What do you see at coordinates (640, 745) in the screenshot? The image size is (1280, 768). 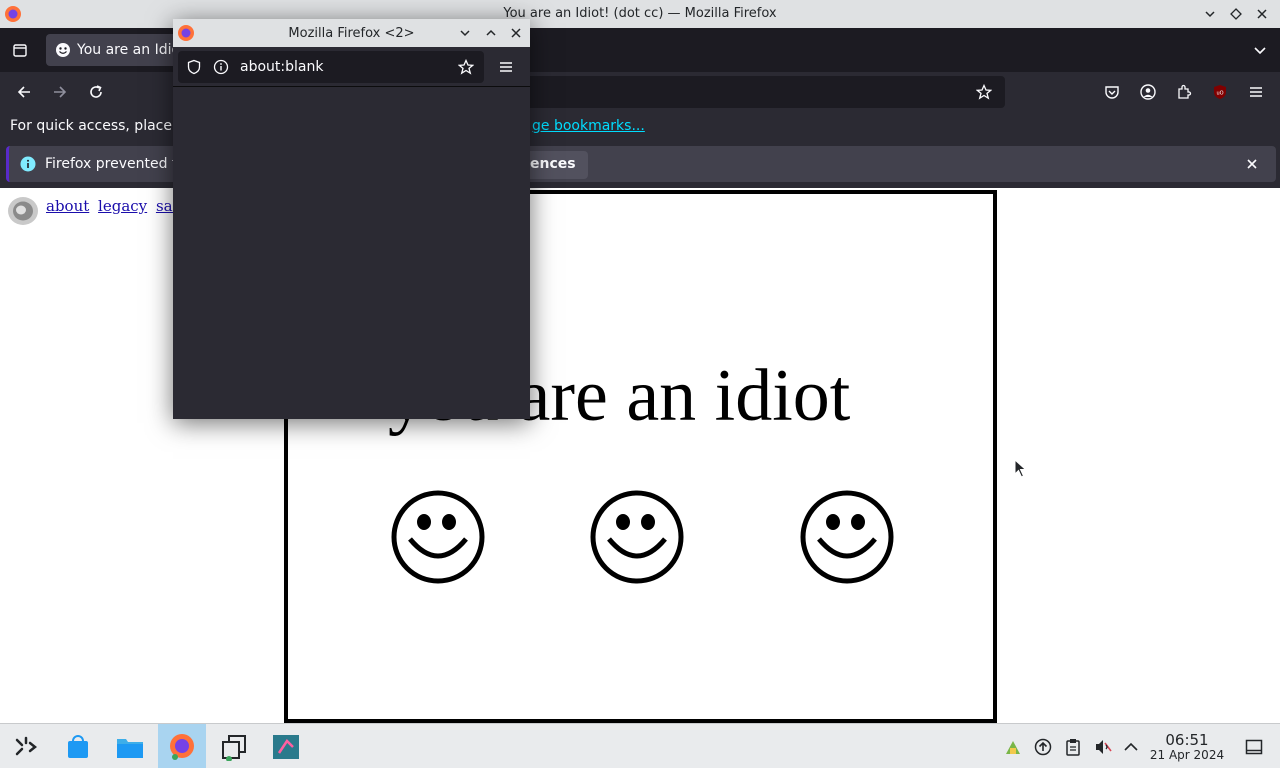 I see `taskbar: 06:51 21 Apr 2024` at bounding box center [640, 745].